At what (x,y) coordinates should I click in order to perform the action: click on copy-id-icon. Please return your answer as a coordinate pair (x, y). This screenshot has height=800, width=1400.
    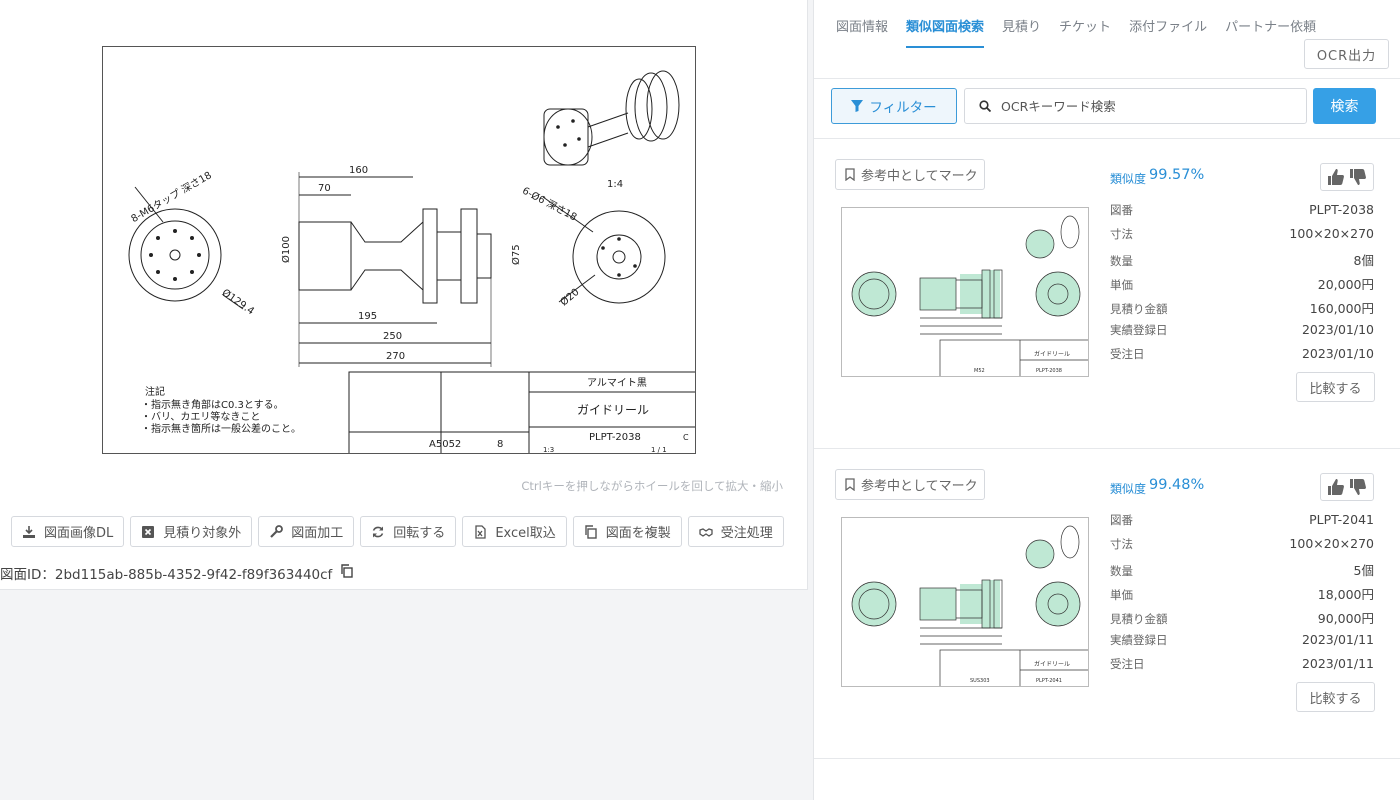
    Looking at the image, I should click on (347, 573).